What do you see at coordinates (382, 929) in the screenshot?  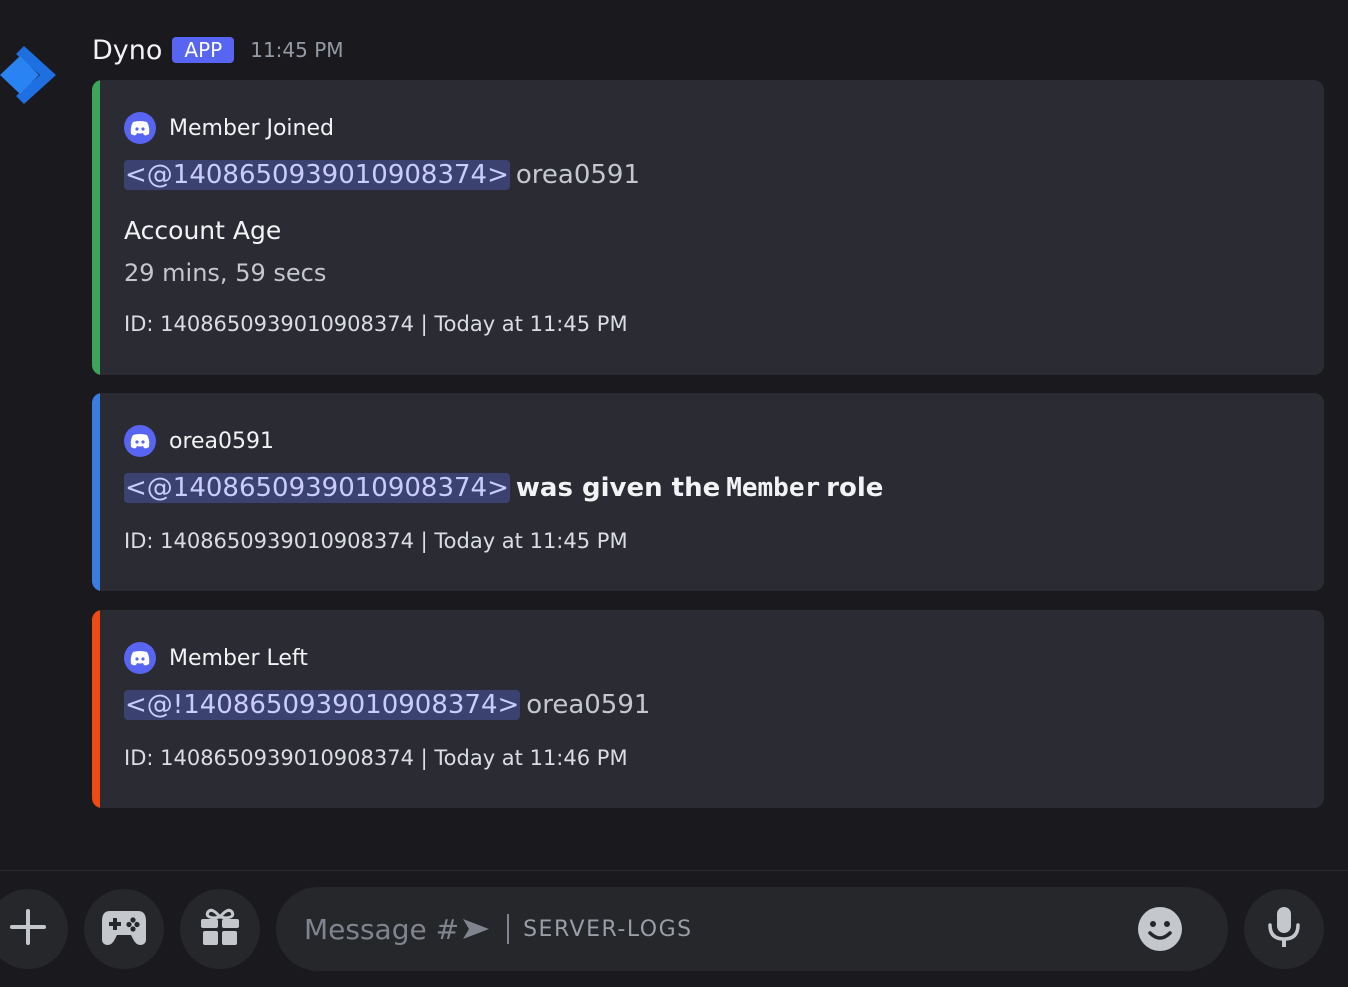 I see `placeholder-text: Message #` at bounding box center [382, 929].